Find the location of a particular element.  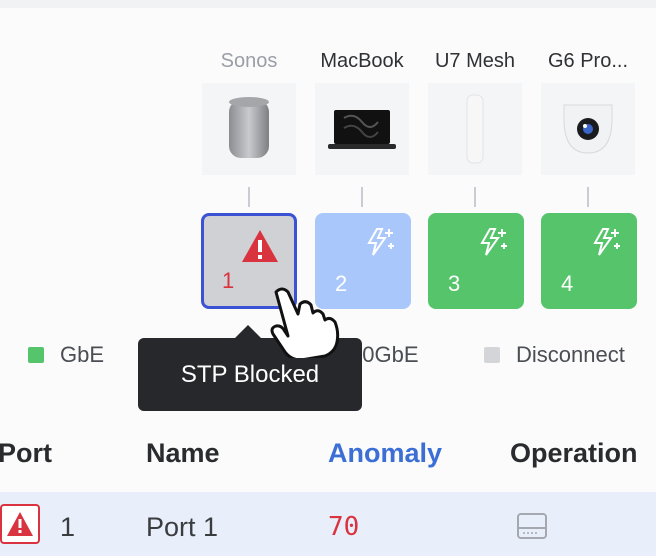

device-name: U7 Mesh is located at coordinates (475, 61).